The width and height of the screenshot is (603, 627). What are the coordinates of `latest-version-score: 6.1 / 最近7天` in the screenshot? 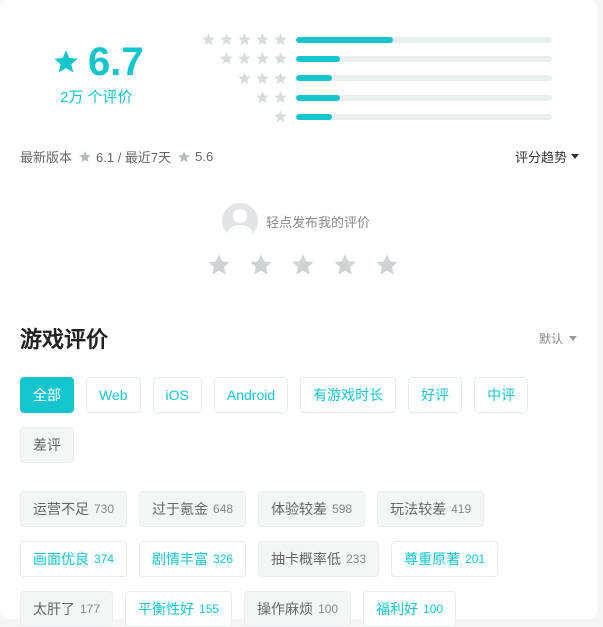 It's located at (134, 157).